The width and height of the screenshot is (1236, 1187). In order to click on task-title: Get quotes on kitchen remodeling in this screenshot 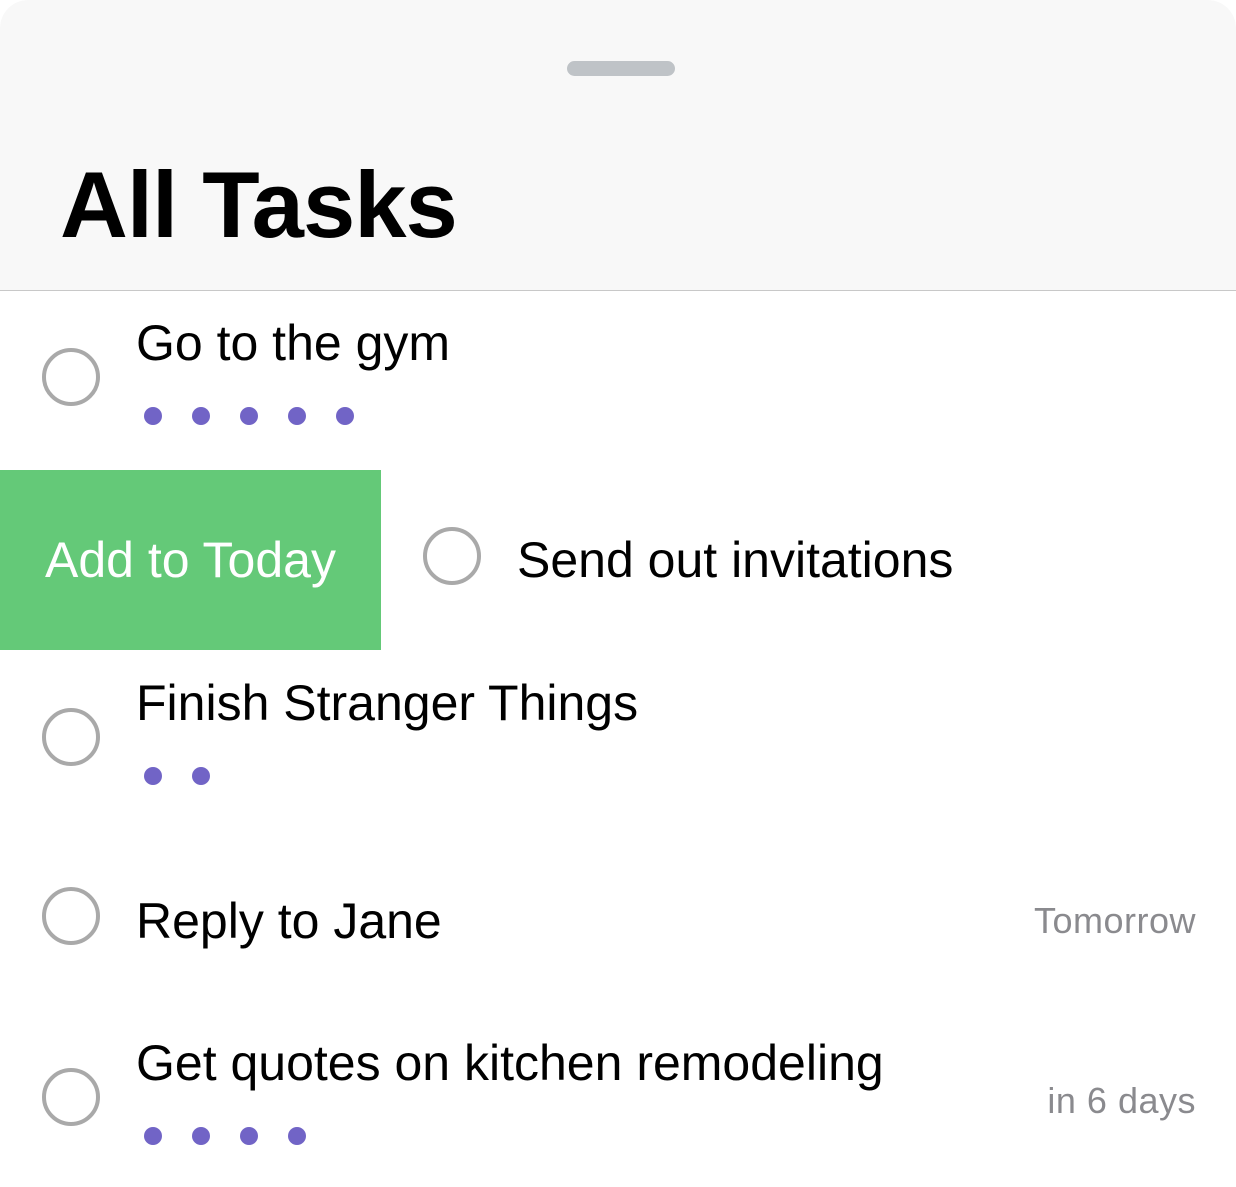, I will do `click(510, 1063)`.